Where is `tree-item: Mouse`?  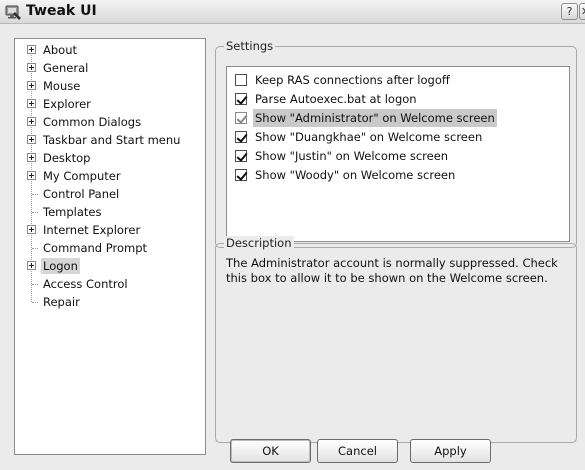
tree-item: Mouse is located at coordinates (110, 86).